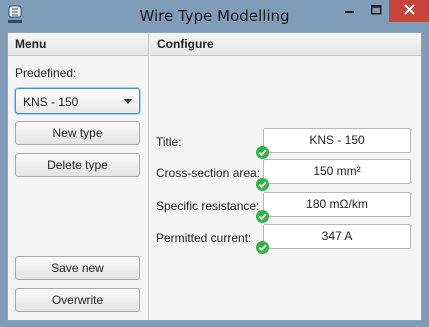 Image resolution: width=429 pixels, height=327 pixels. I want to click on predefined-select-value: KNS - 150, so click(51, 102).